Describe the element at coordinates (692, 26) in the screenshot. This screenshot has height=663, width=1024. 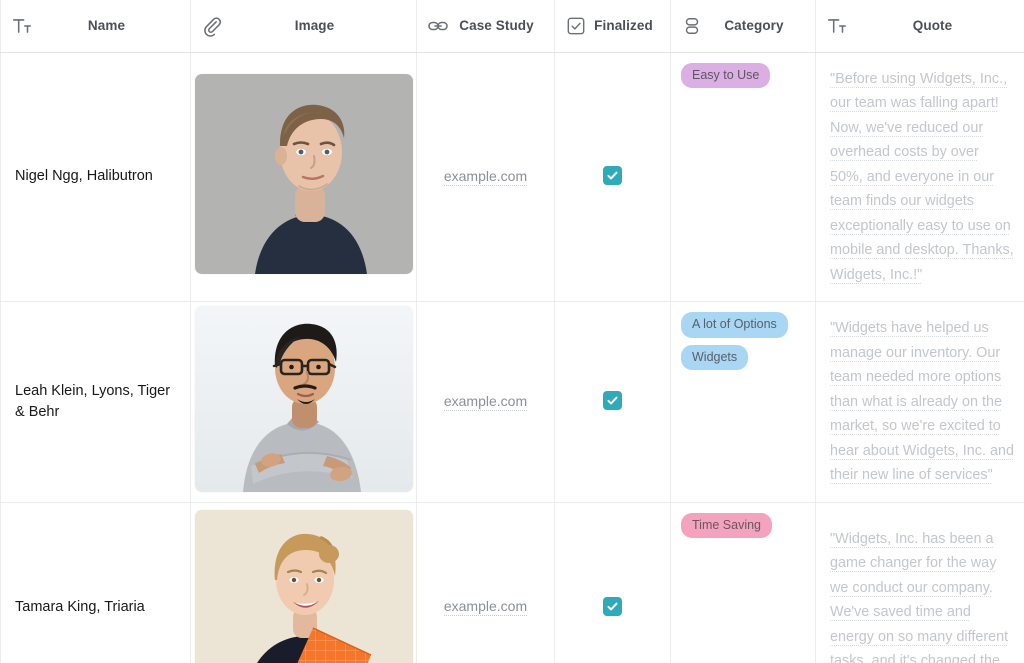
I see `select-list-icon` at that location.